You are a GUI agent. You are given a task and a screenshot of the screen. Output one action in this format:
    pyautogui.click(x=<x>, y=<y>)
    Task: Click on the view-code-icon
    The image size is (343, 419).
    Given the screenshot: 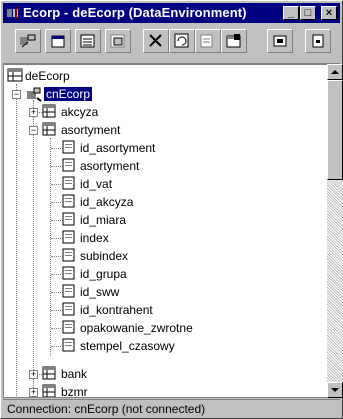 What is the action you would take?
    pyautogui.click(x=280, y=41)
    